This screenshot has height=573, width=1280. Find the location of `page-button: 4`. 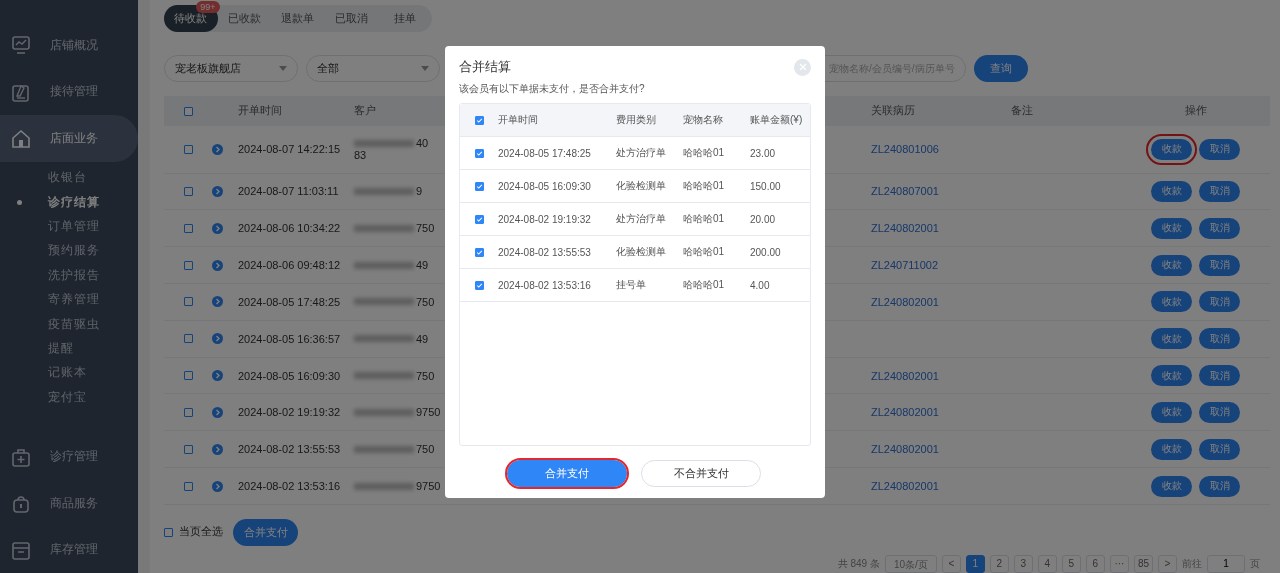

page-button: 4 is located at coordinates (1047, 563).